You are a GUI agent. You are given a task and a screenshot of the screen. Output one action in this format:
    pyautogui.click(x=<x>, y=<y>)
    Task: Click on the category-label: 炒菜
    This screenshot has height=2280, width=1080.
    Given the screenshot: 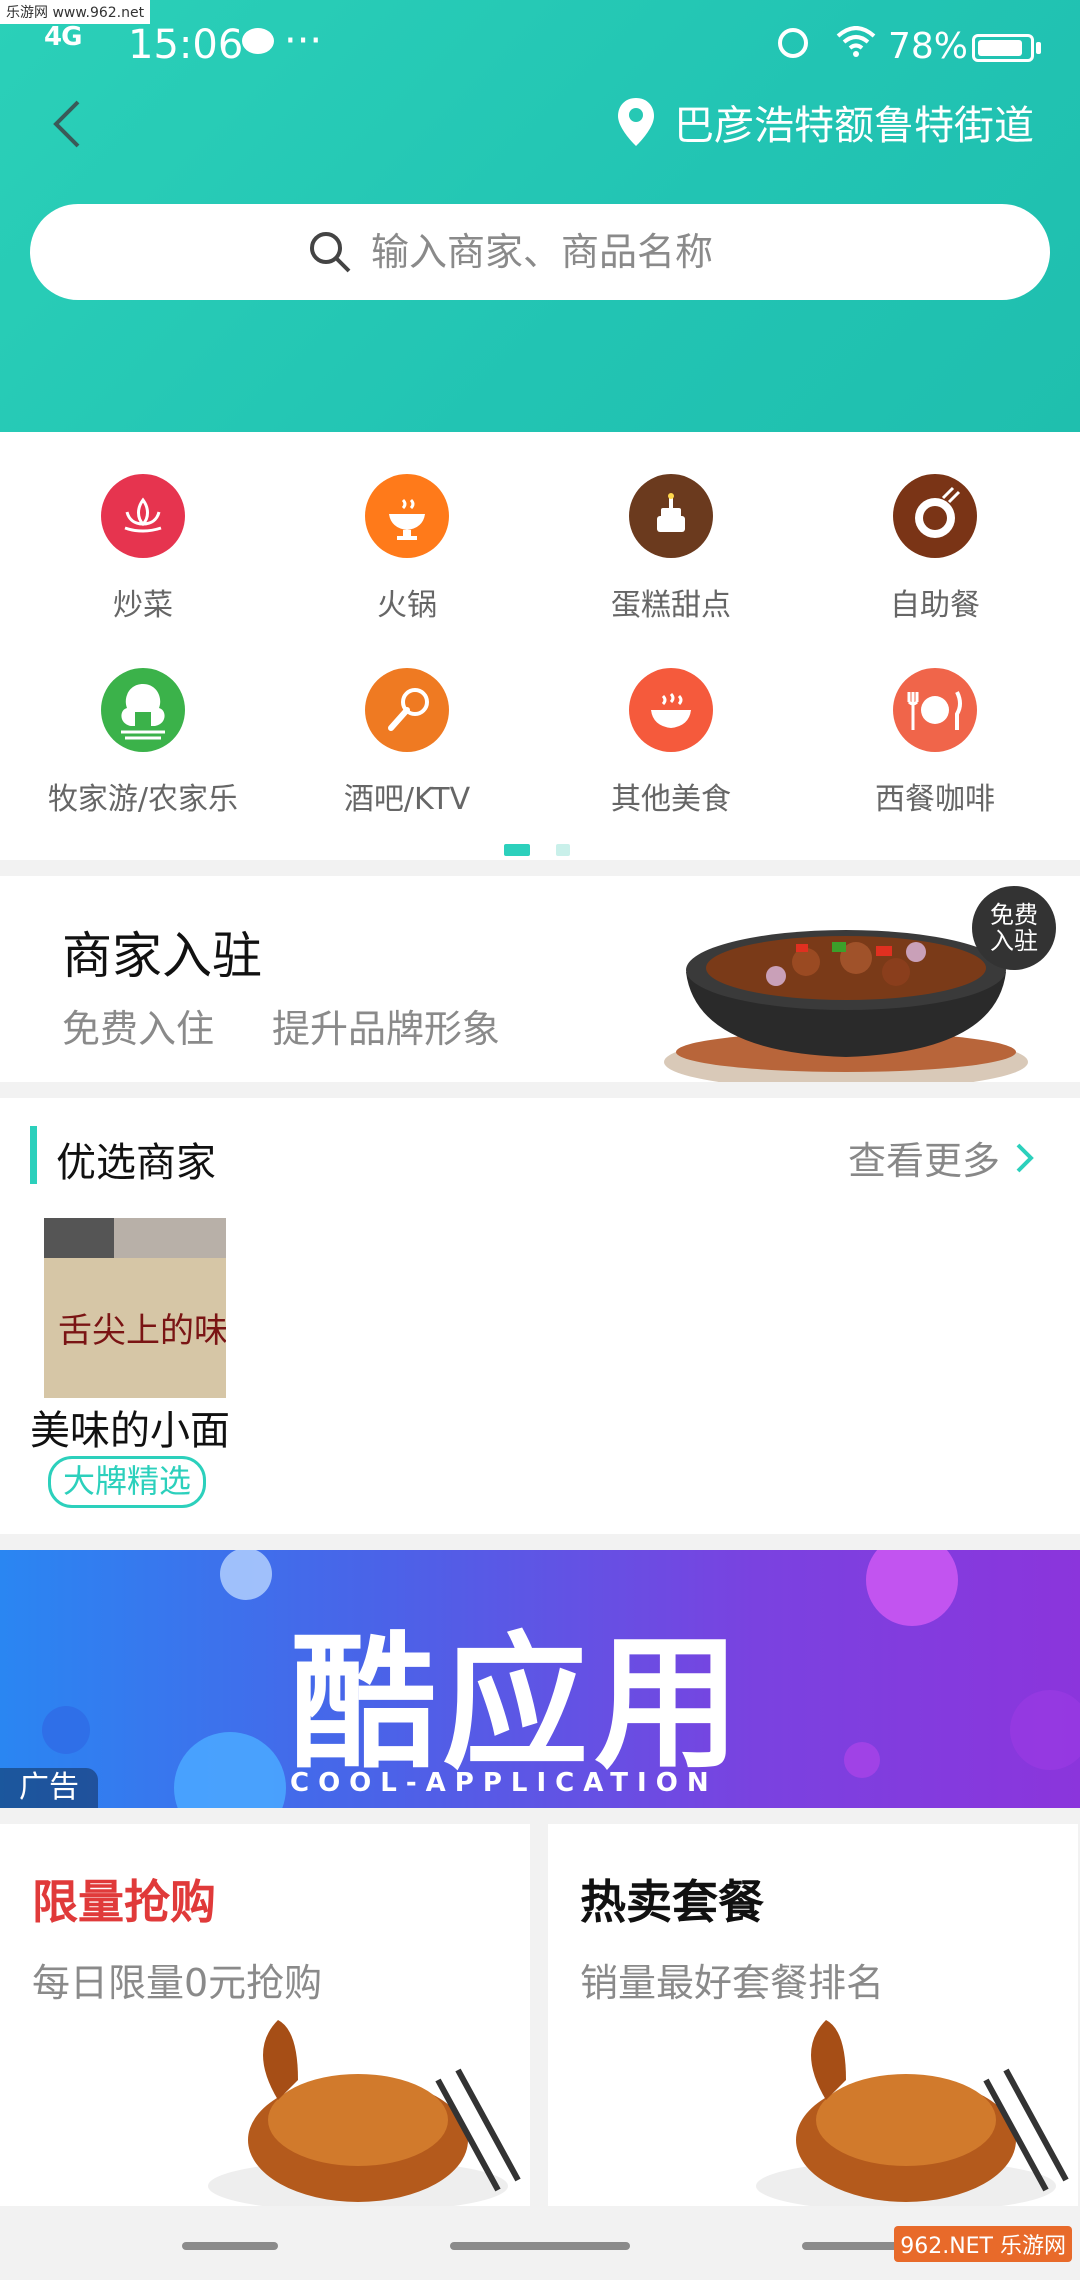 What is the action you would take?
    pyautogui.click(x=143, y=605)
    